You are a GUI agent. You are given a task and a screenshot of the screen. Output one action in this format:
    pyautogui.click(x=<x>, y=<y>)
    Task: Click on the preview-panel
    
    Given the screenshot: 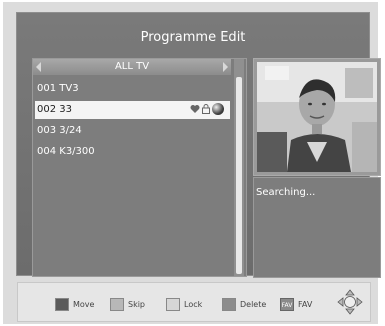 What is the action you would take?
    pyautogui.click(x=317, y=117)
    